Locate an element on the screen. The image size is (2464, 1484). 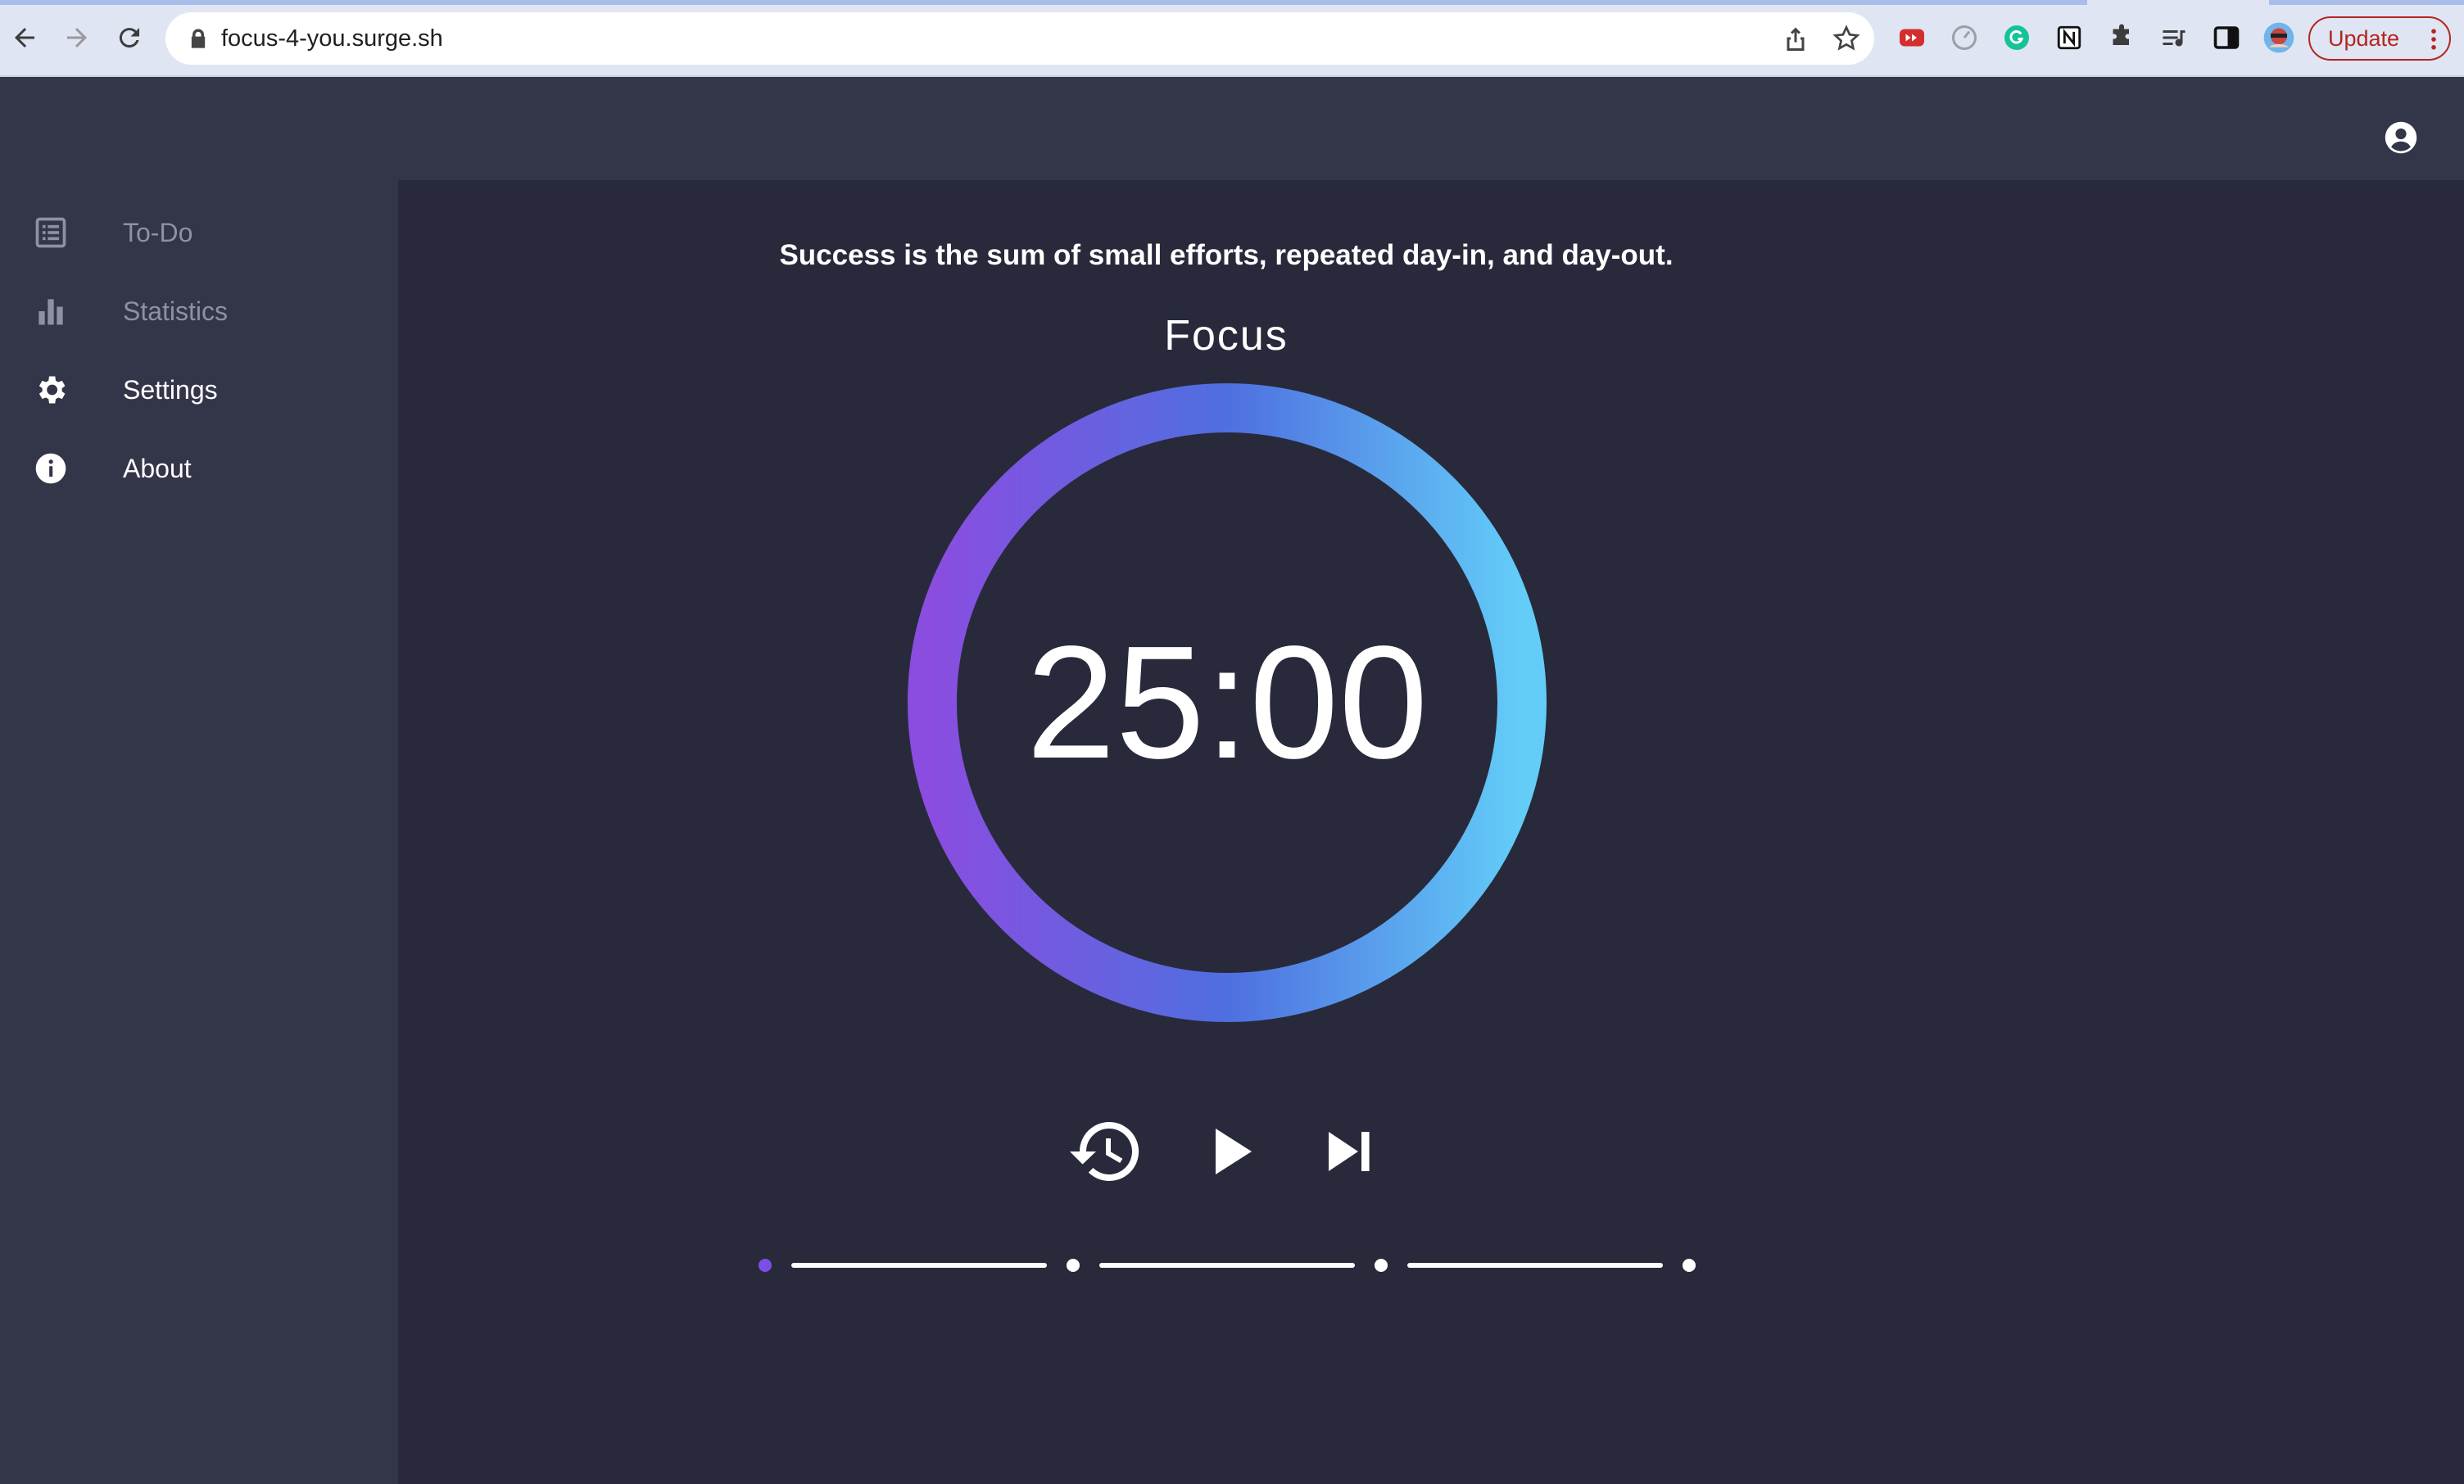
sidebar-item-settings: Settings is located at coordinates (199, 390).